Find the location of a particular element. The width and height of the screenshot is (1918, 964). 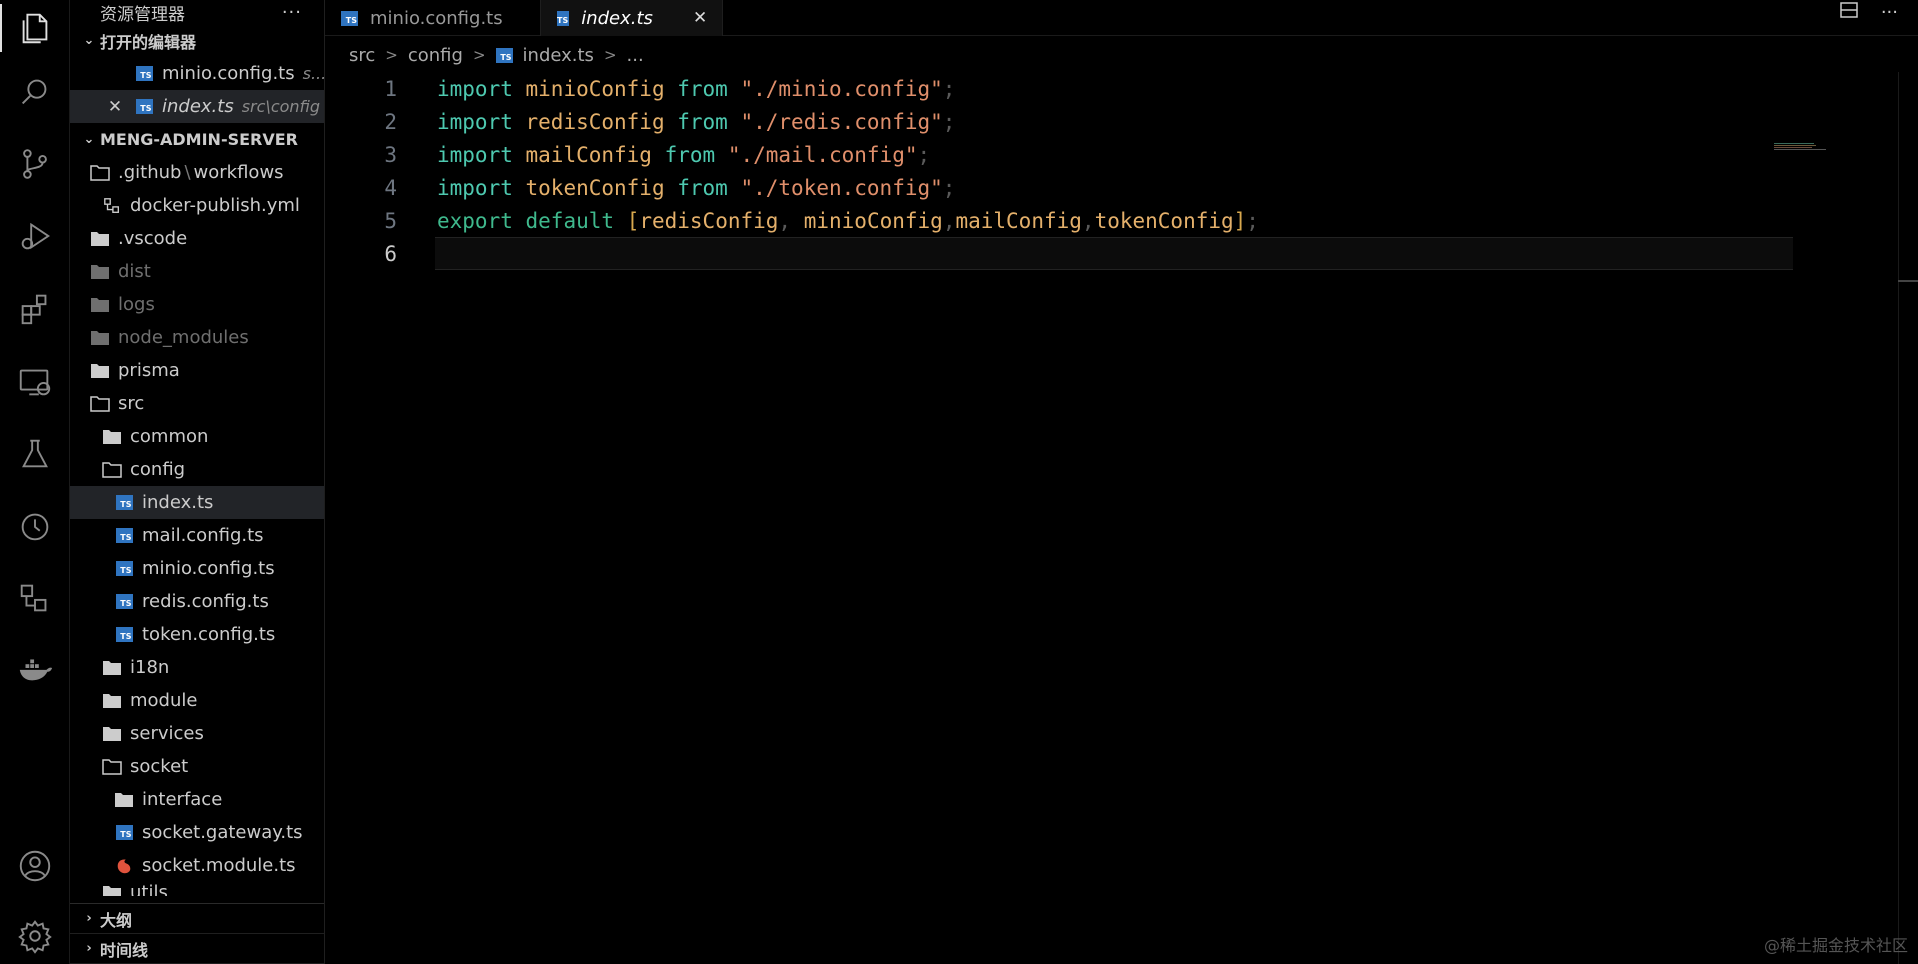

settings-gear-icon is located at coordinates (35, 936).